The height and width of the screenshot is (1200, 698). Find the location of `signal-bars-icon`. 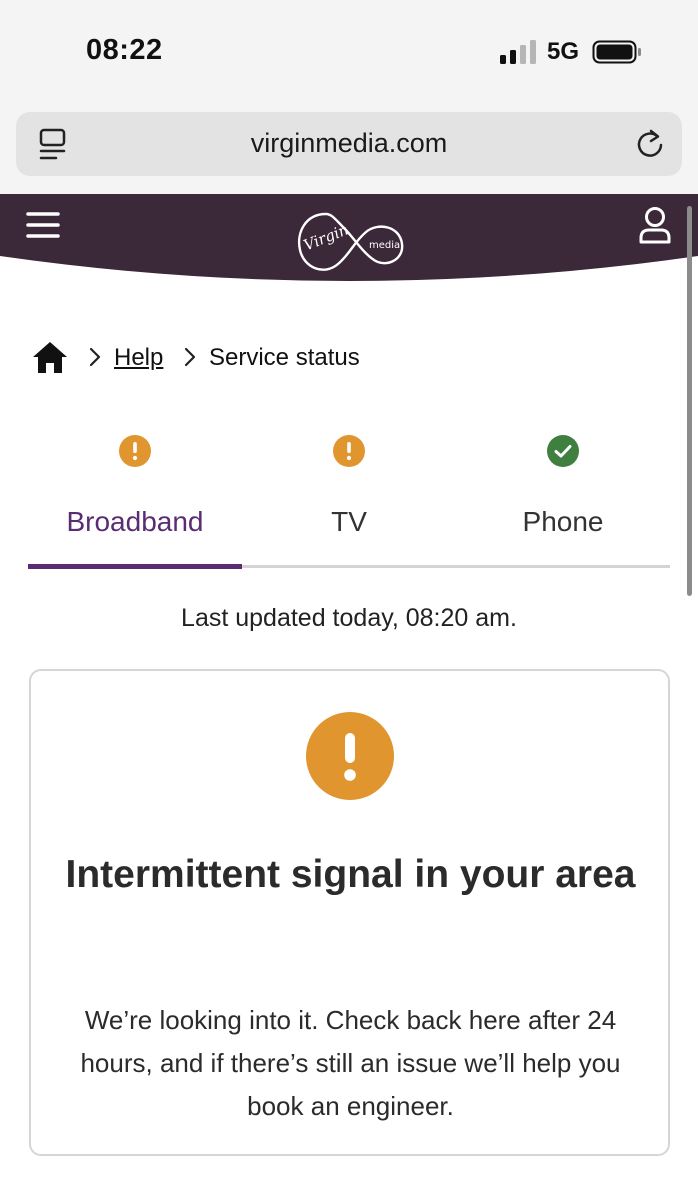

signal-bars-icon is located at coordinates (518, 52).